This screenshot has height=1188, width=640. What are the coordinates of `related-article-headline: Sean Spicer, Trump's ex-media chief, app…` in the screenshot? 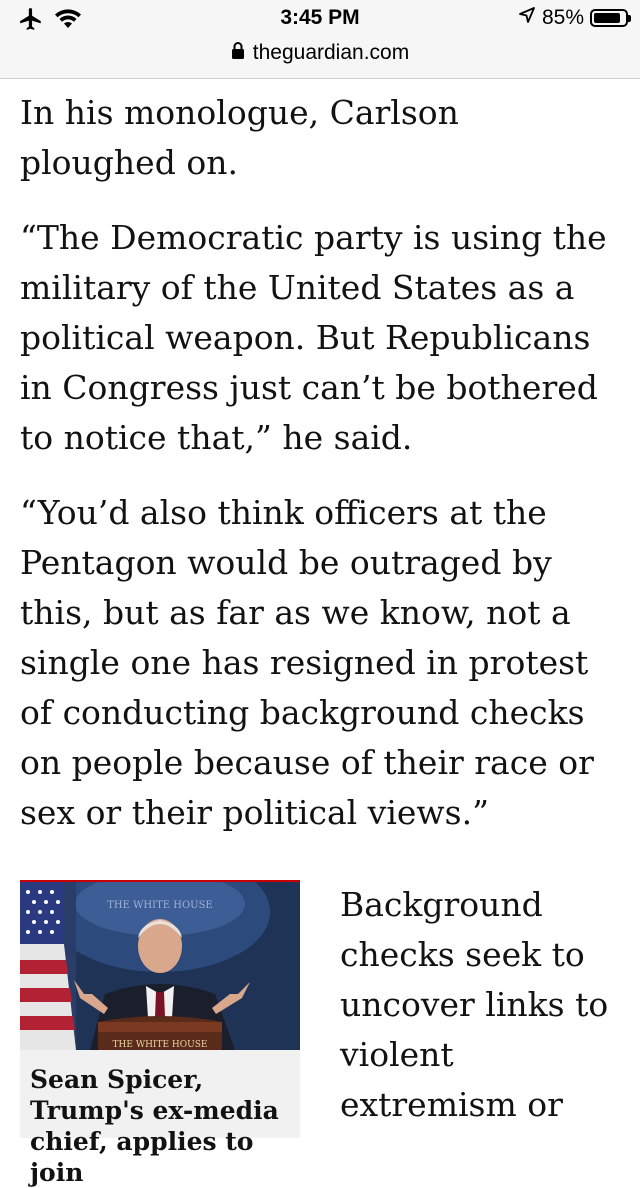 It's located at (162, 1126).